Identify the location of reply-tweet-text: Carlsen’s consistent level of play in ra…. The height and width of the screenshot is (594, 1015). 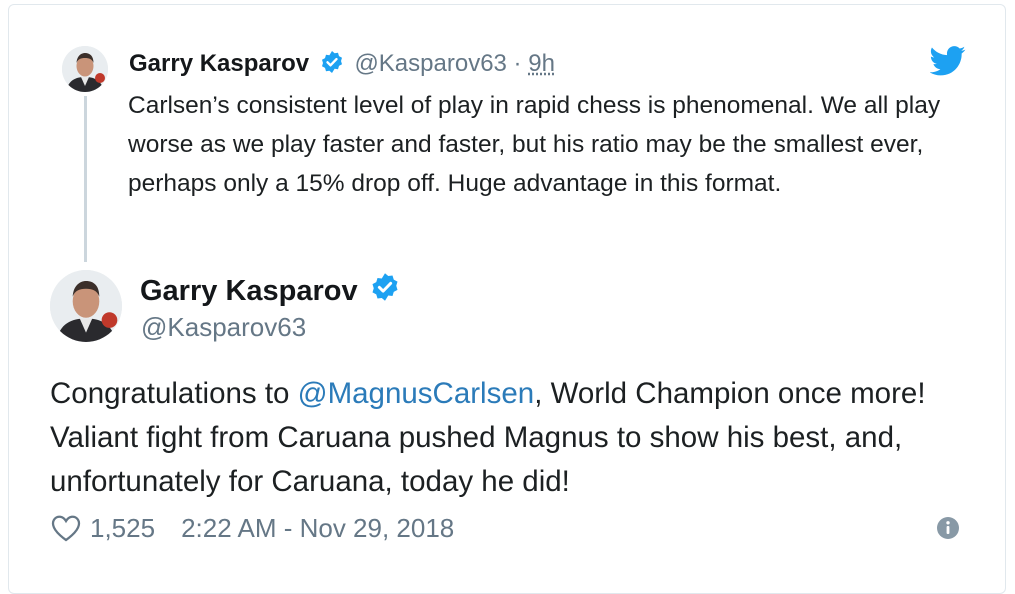
(534, 144).